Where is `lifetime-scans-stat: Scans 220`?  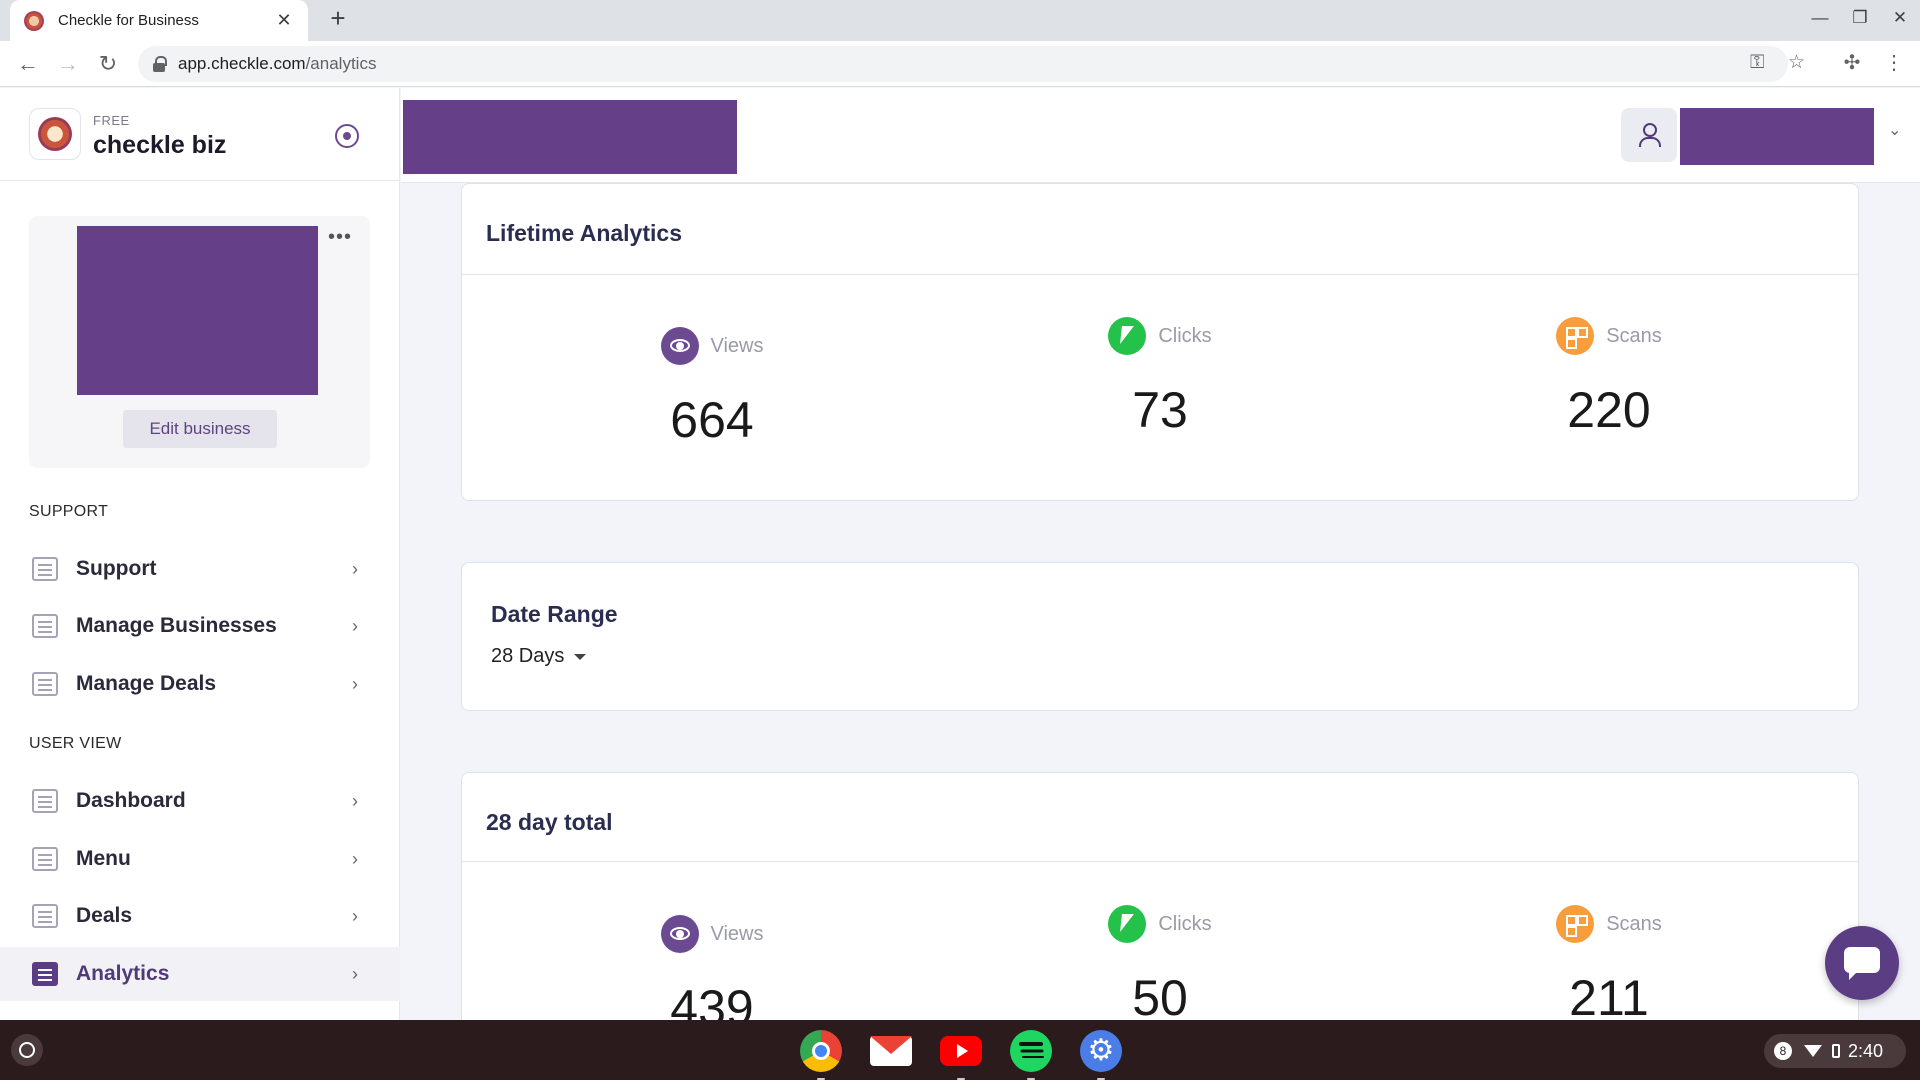
lifetime-scans-stat: Scans 220 is located at coordinates (1609, 378).